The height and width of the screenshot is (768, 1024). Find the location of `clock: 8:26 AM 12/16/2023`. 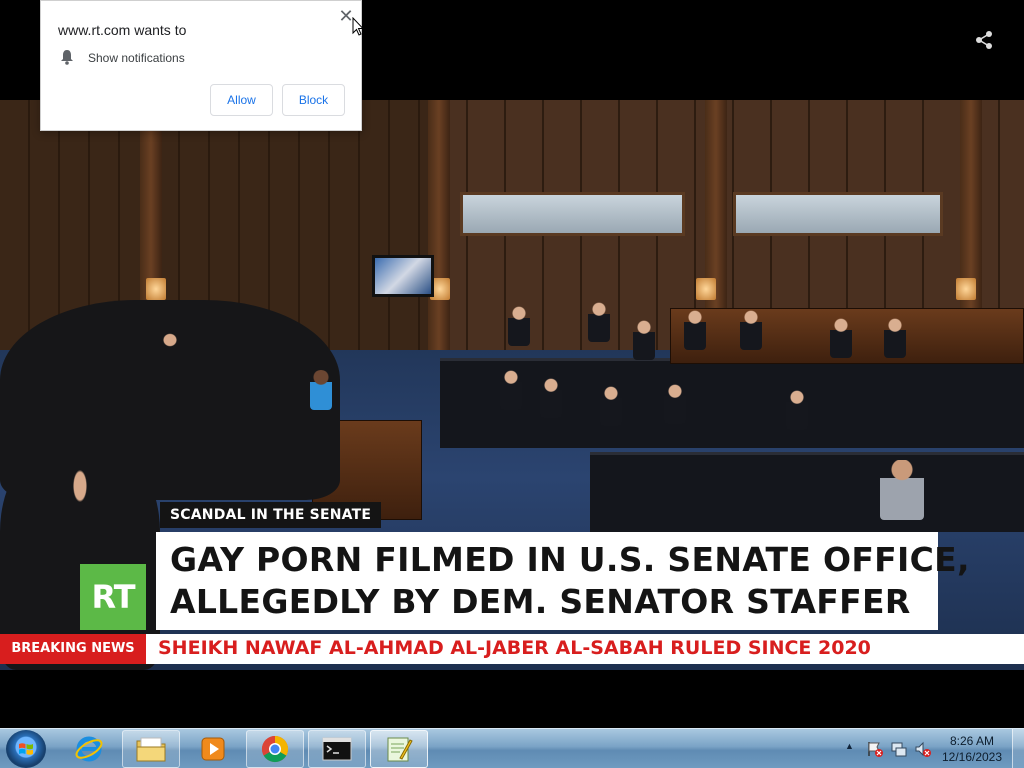

clock: 8:26 AM 12/16/2023 is located at coordinates (972, 749).